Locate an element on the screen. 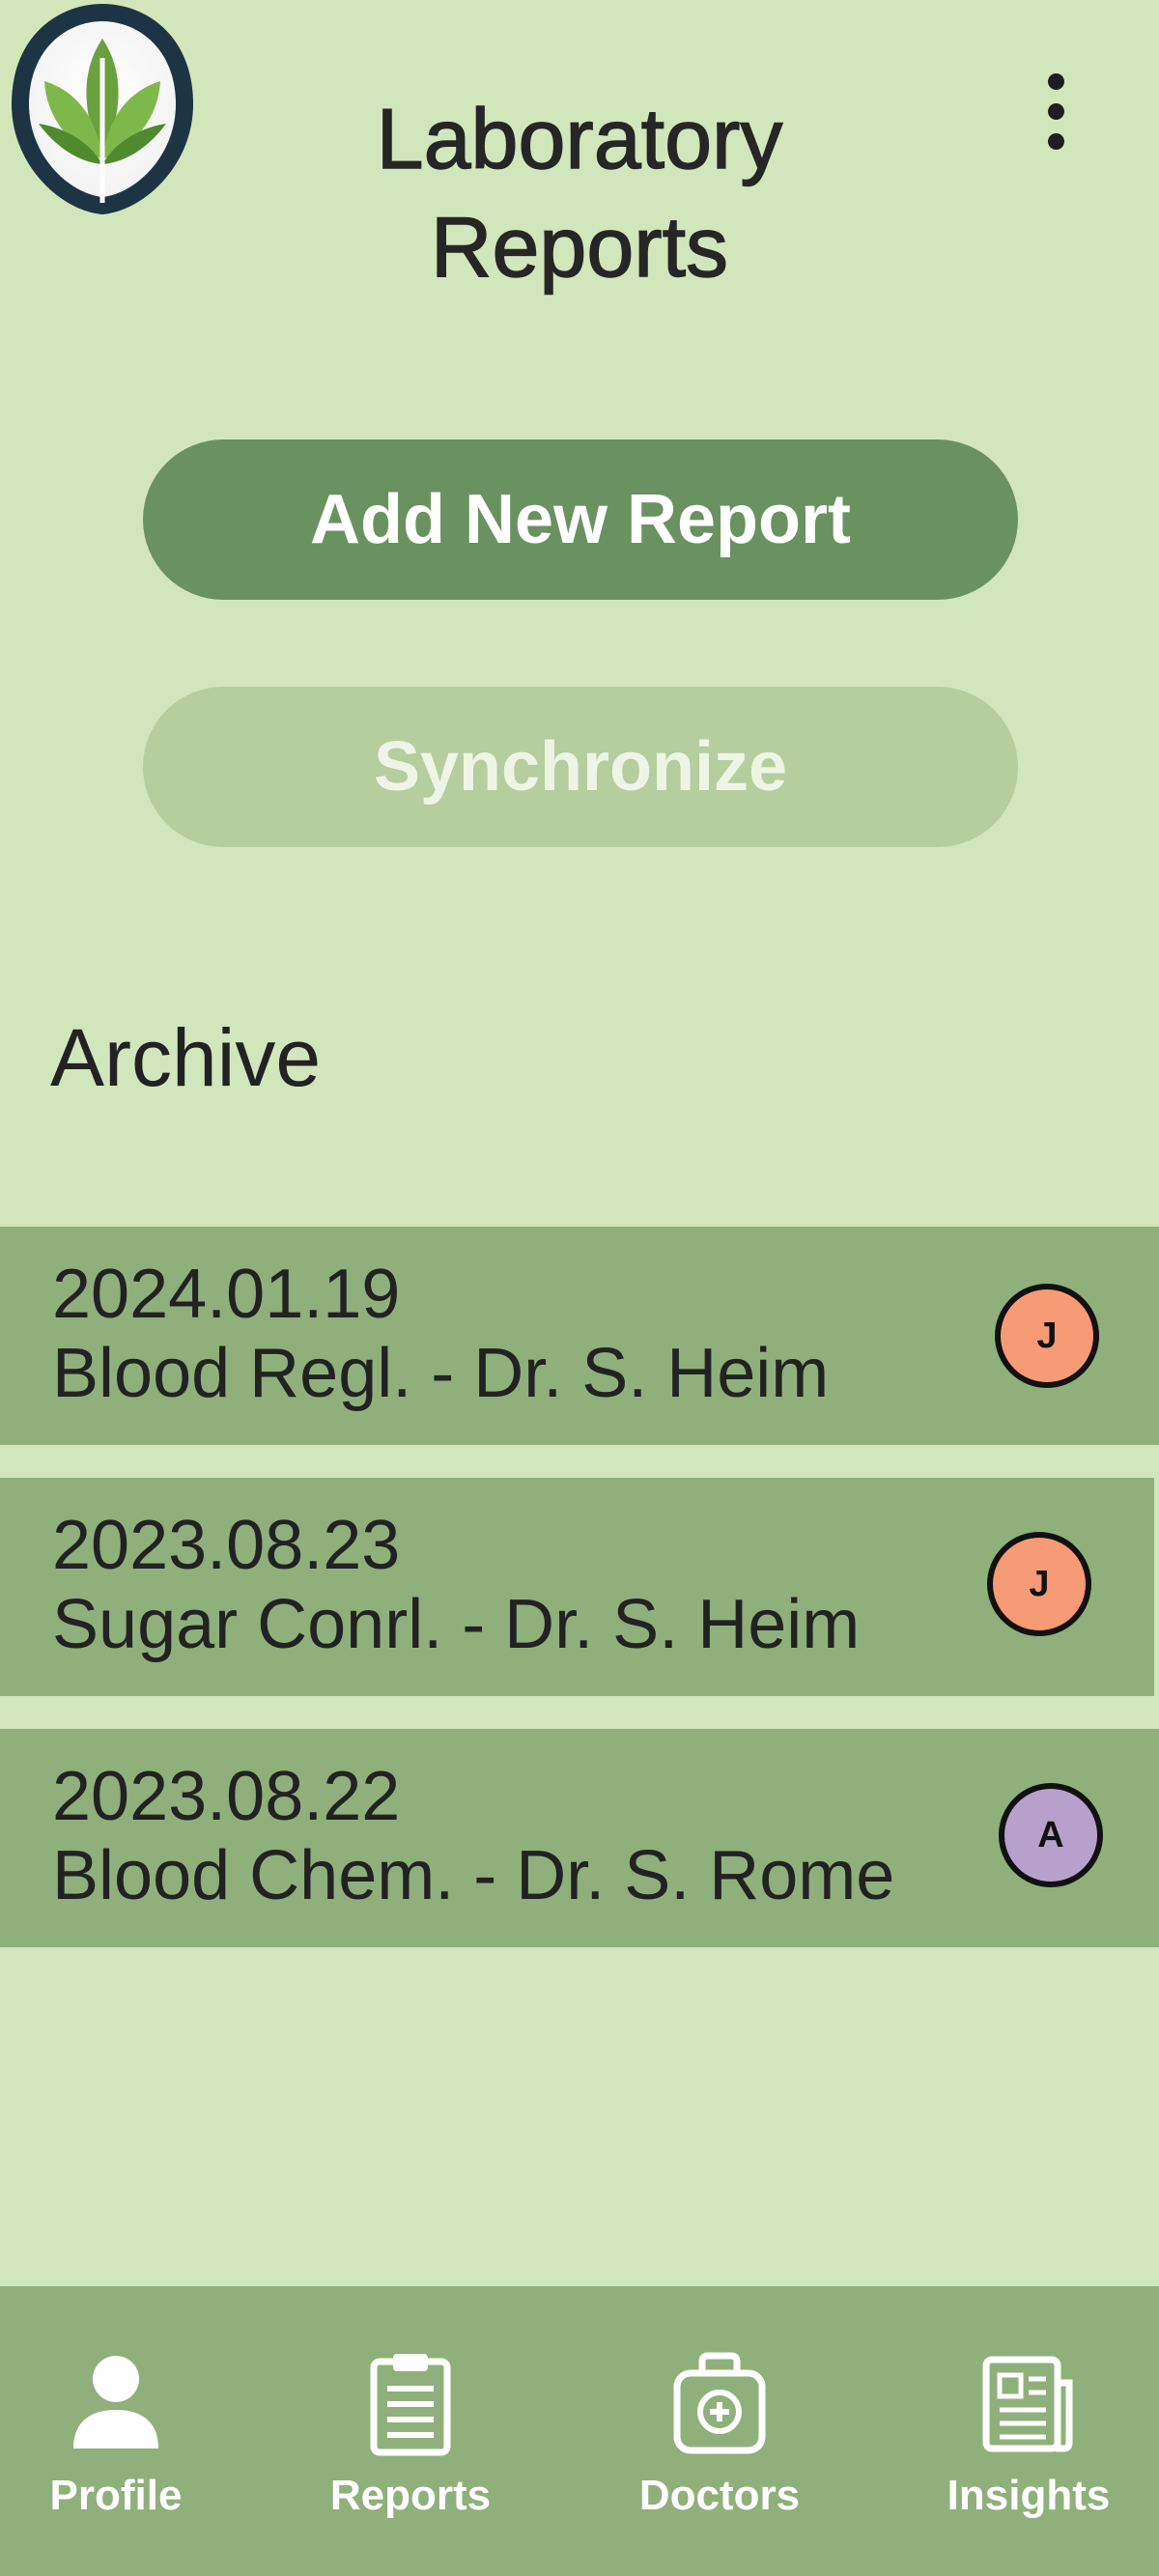  more-vertical-icon is located at coordinates (1055, 111).